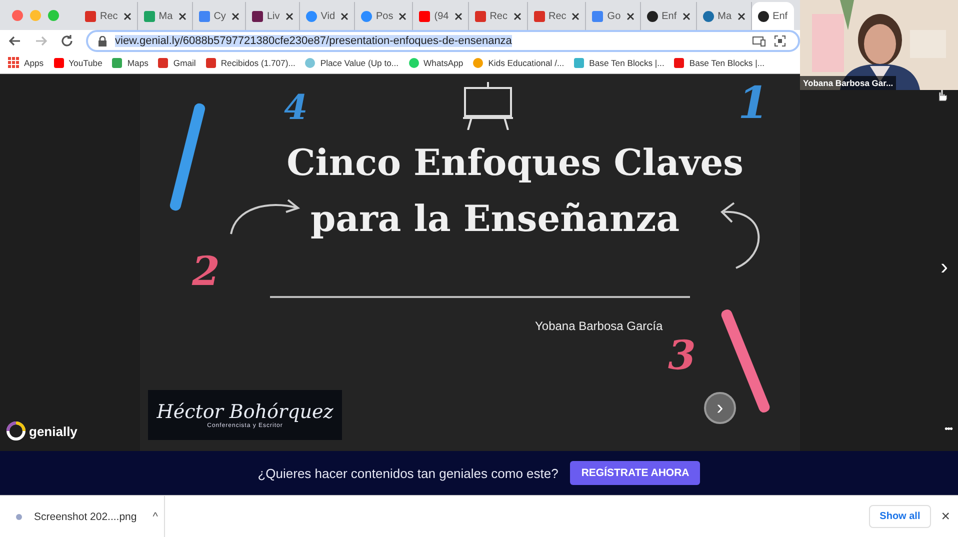 Image resolution: width=958 pixels, height=537 pixels. What do you see at coordinates (682, 355) in the screenshot?
I see `chalk-number: 3` at bounding box center [682, 355].